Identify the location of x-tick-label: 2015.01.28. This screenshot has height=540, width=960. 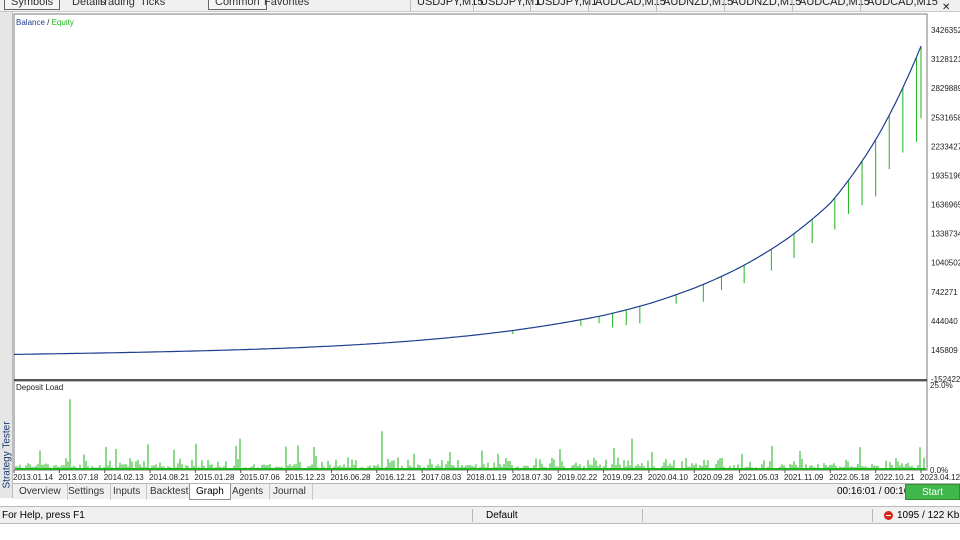
(214, 477).